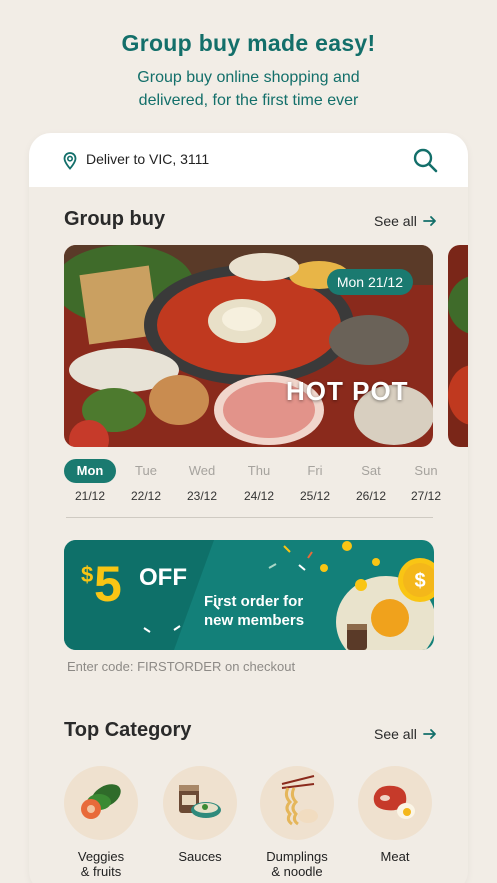  Describe the element at coordinates (146, 496) in the screenshot. I see `day-date: 22/12` at that location.